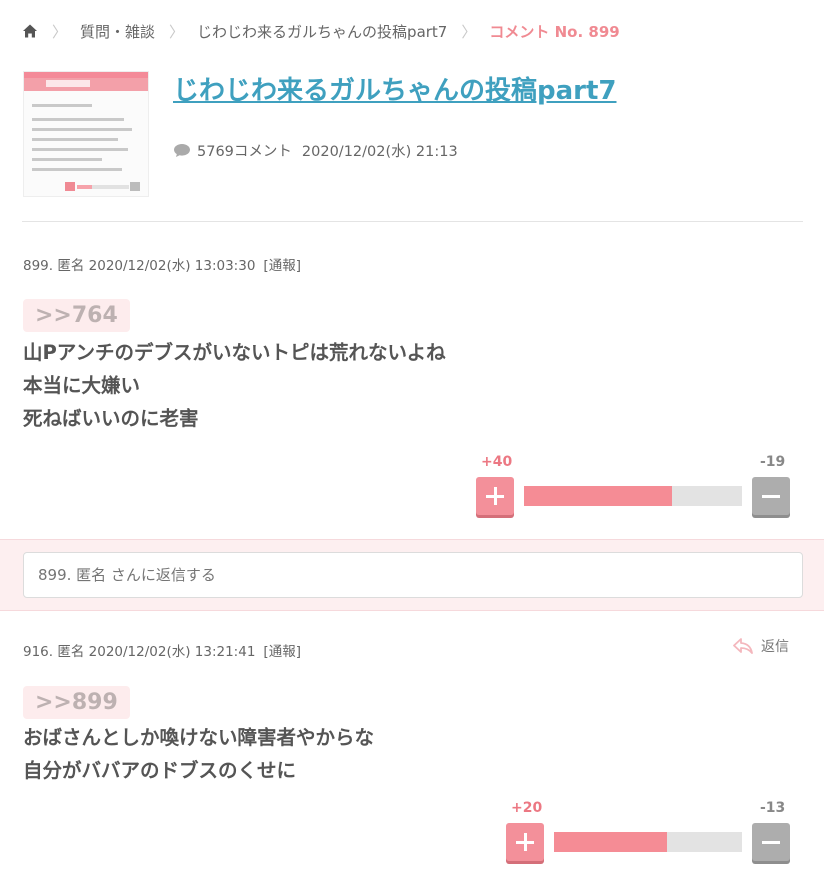 The width and height of the screenshot is (824, 879). I want to click on topic-title-link: じわじわ来るガルちゃんの投稿part7, so click(395, 88).